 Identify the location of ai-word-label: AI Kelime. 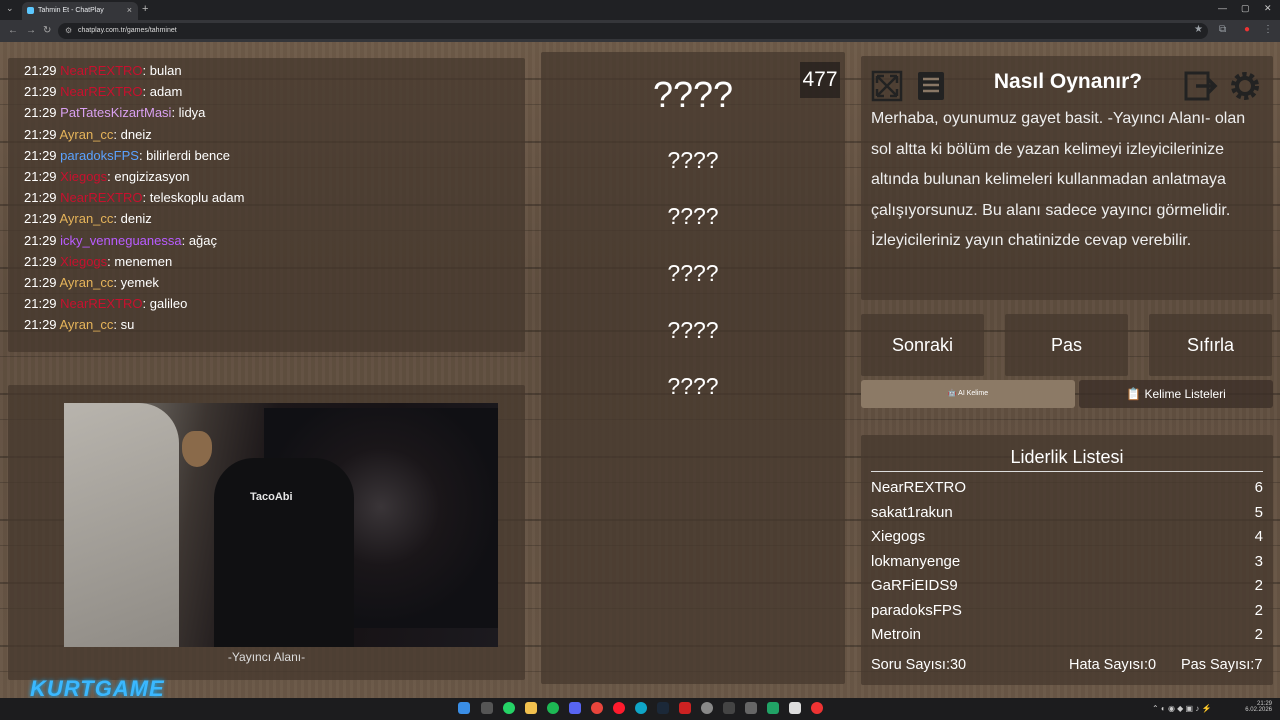
(973, 393).